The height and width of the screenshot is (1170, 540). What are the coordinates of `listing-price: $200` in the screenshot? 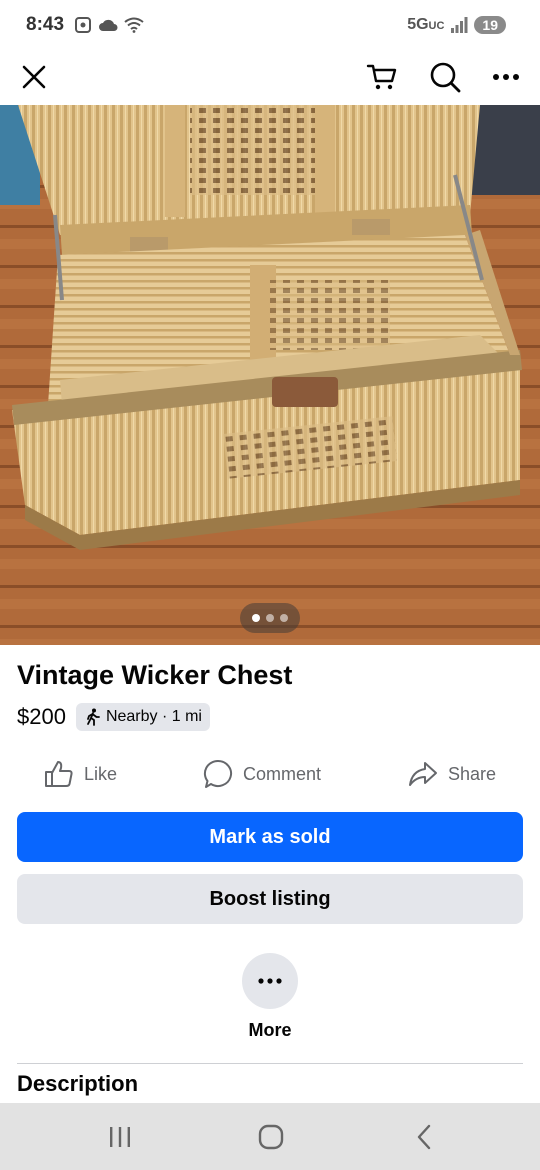 It's located at (41, 716).